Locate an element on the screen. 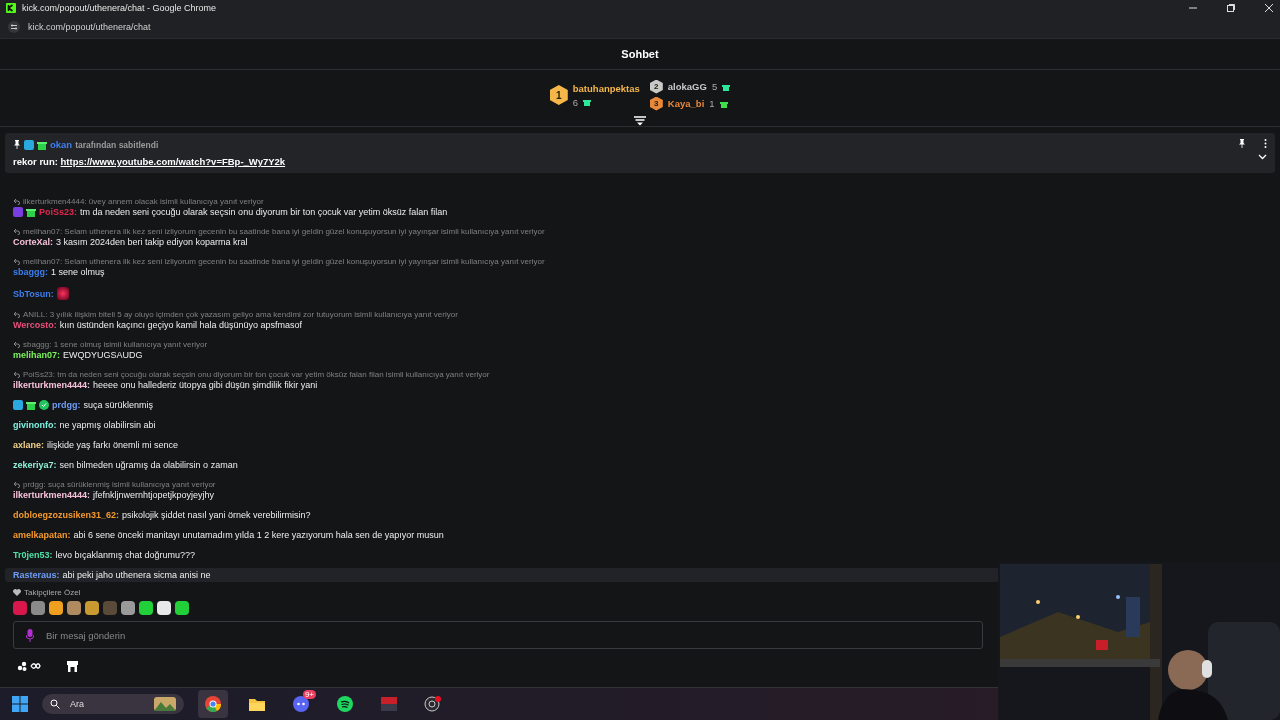 The height and width of the screenshot is (720, 1280). chat-username: amelkapatan: is located at coordinates (42, 535).